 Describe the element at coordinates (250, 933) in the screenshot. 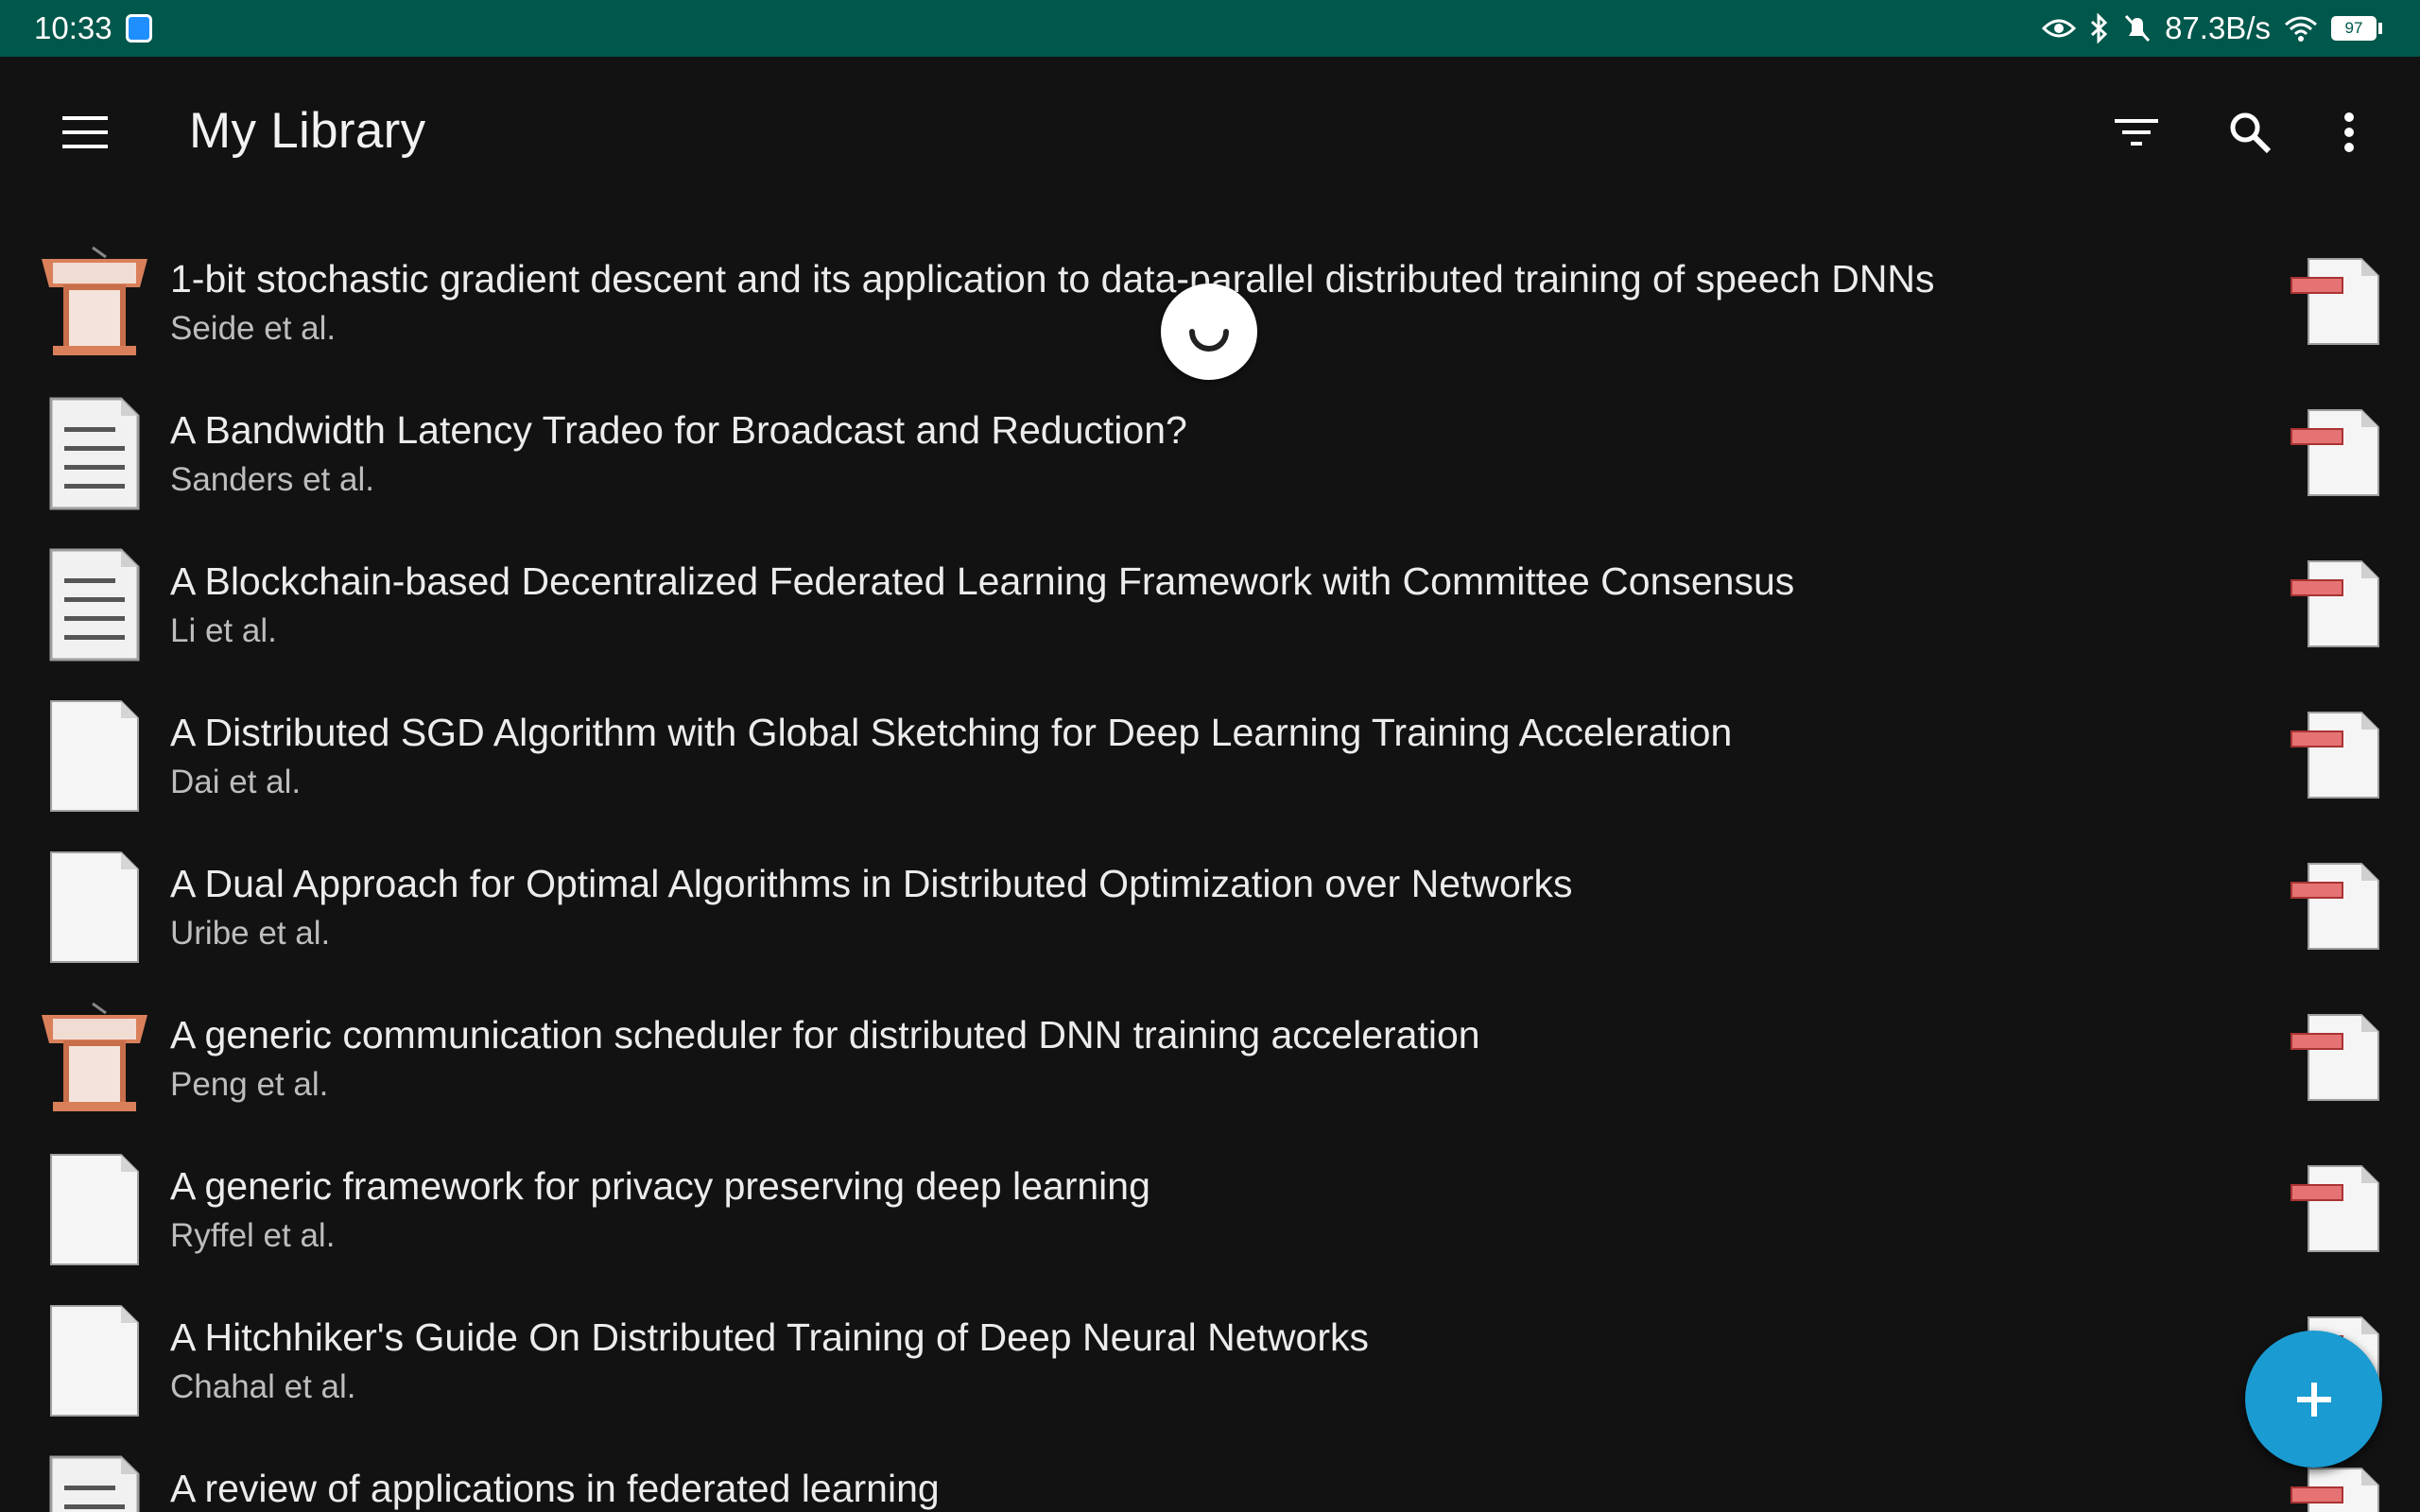

I see `item-authors: Uribe et al.` at that location.